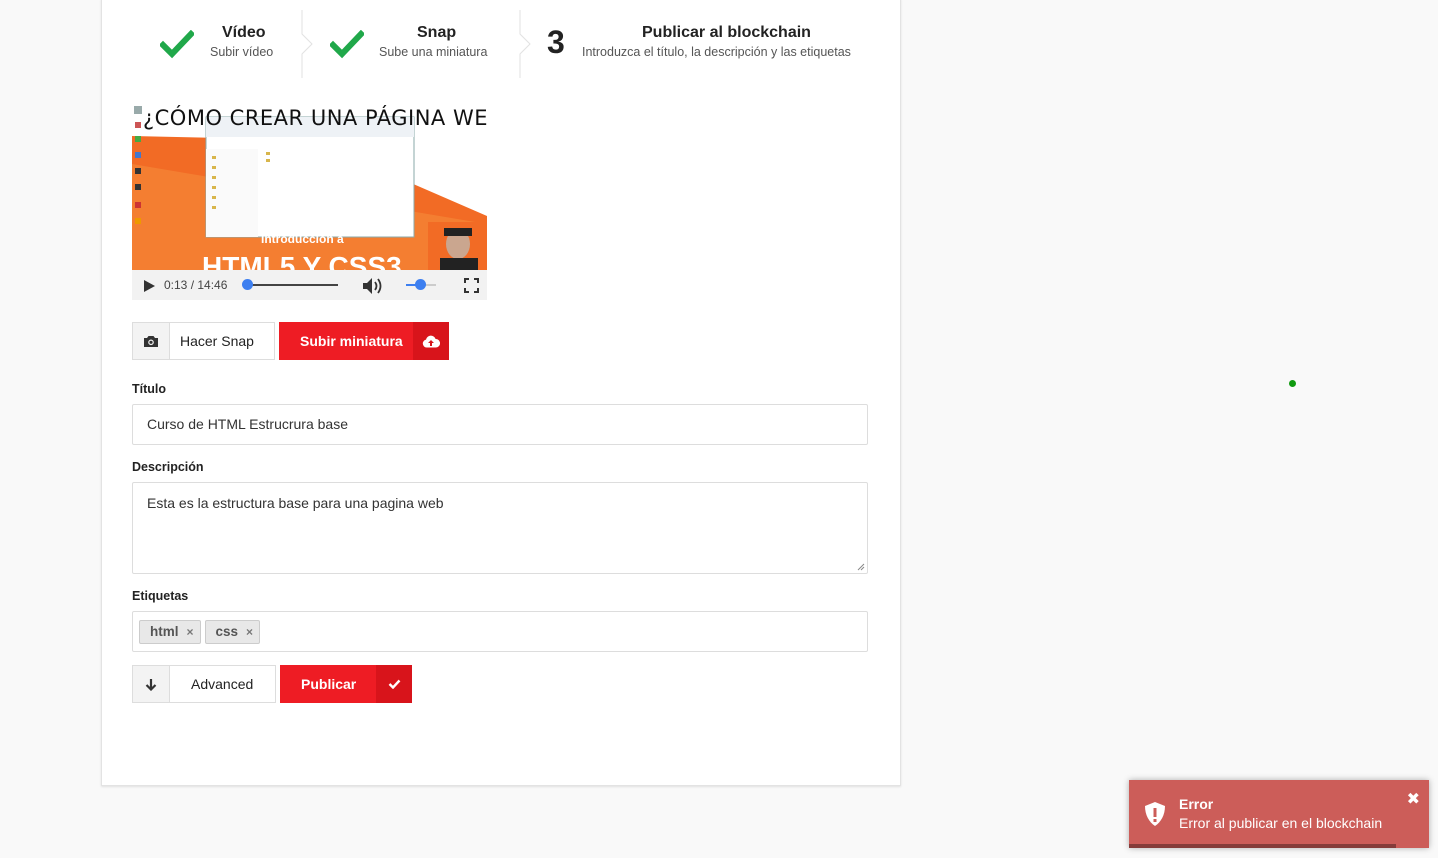  I want to click on close-icon: ✖, so click(1413, 799).